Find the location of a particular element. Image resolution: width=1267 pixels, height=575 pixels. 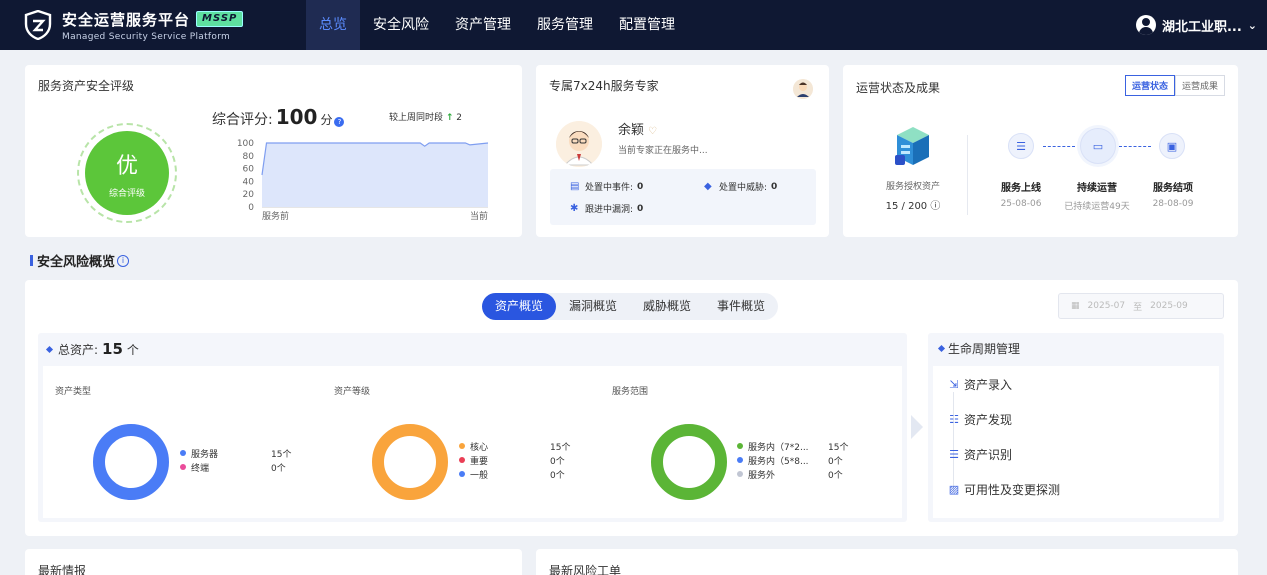

diamond-icon is located at coordinates (941, 348).